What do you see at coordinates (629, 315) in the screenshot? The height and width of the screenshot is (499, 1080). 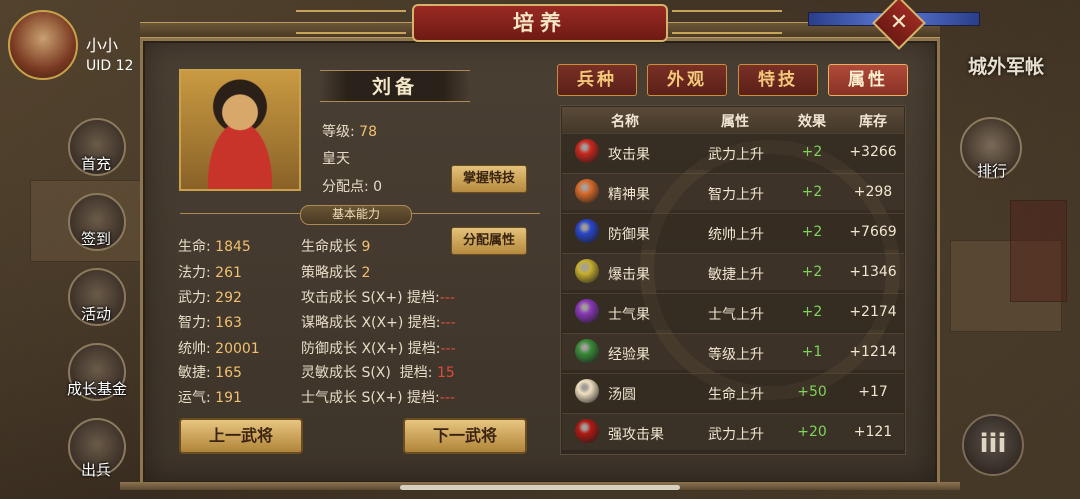 I see `item-name: 士气果` at bounding box center [629, 315].